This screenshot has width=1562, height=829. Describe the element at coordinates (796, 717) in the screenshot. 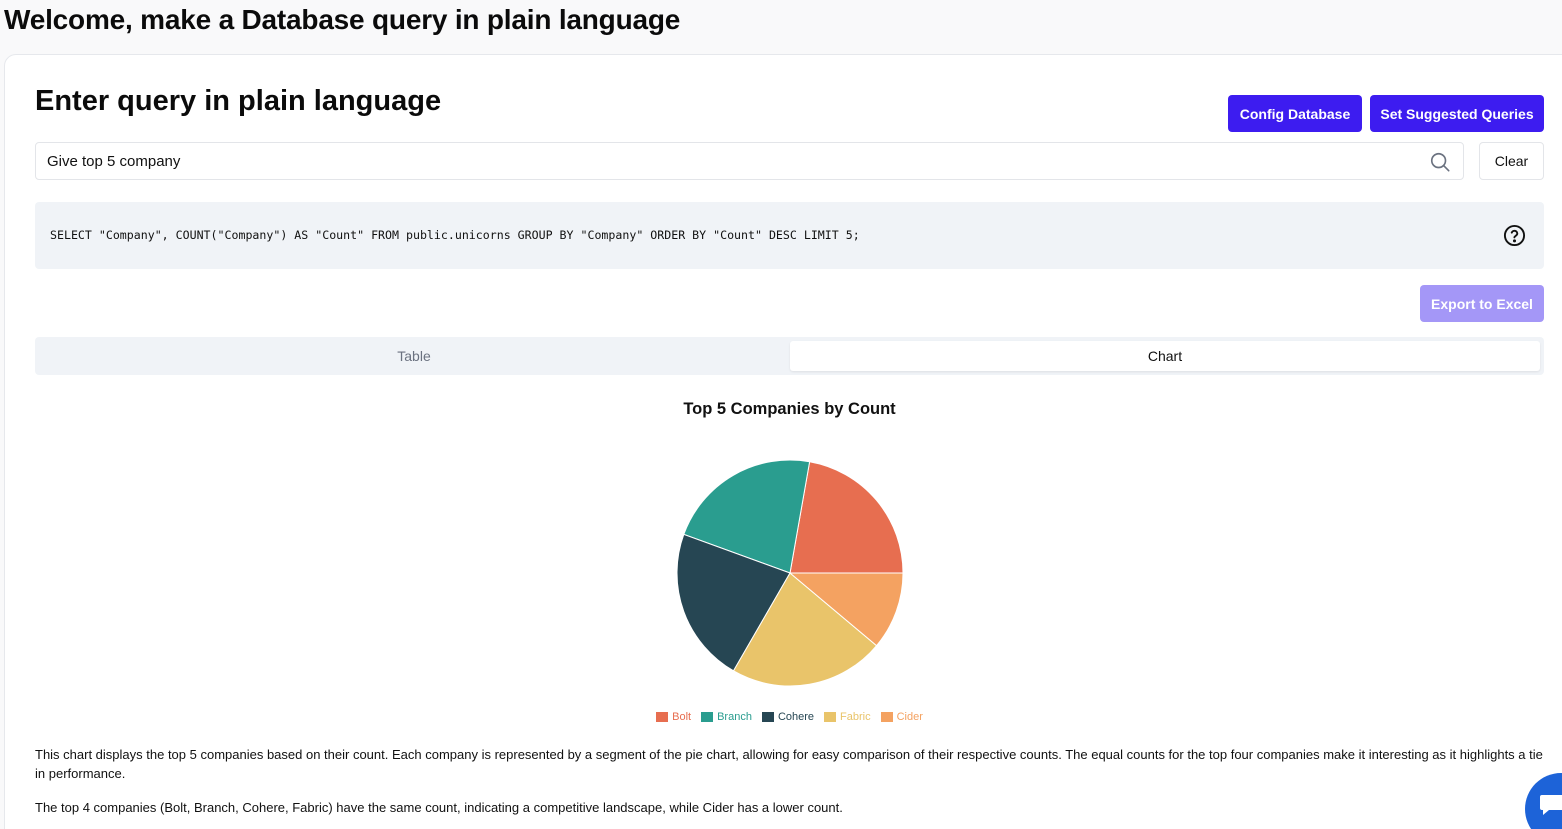

I see `legend-label: Cohere` at that location.